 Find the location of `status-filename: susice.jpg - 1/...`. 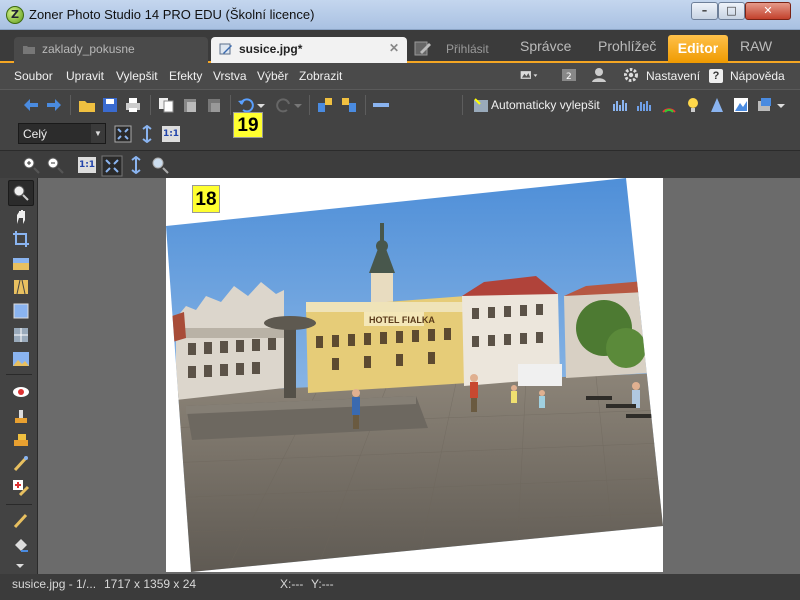

status-filename: susice.jpg - 1/... is located at coordinates (54, 584).